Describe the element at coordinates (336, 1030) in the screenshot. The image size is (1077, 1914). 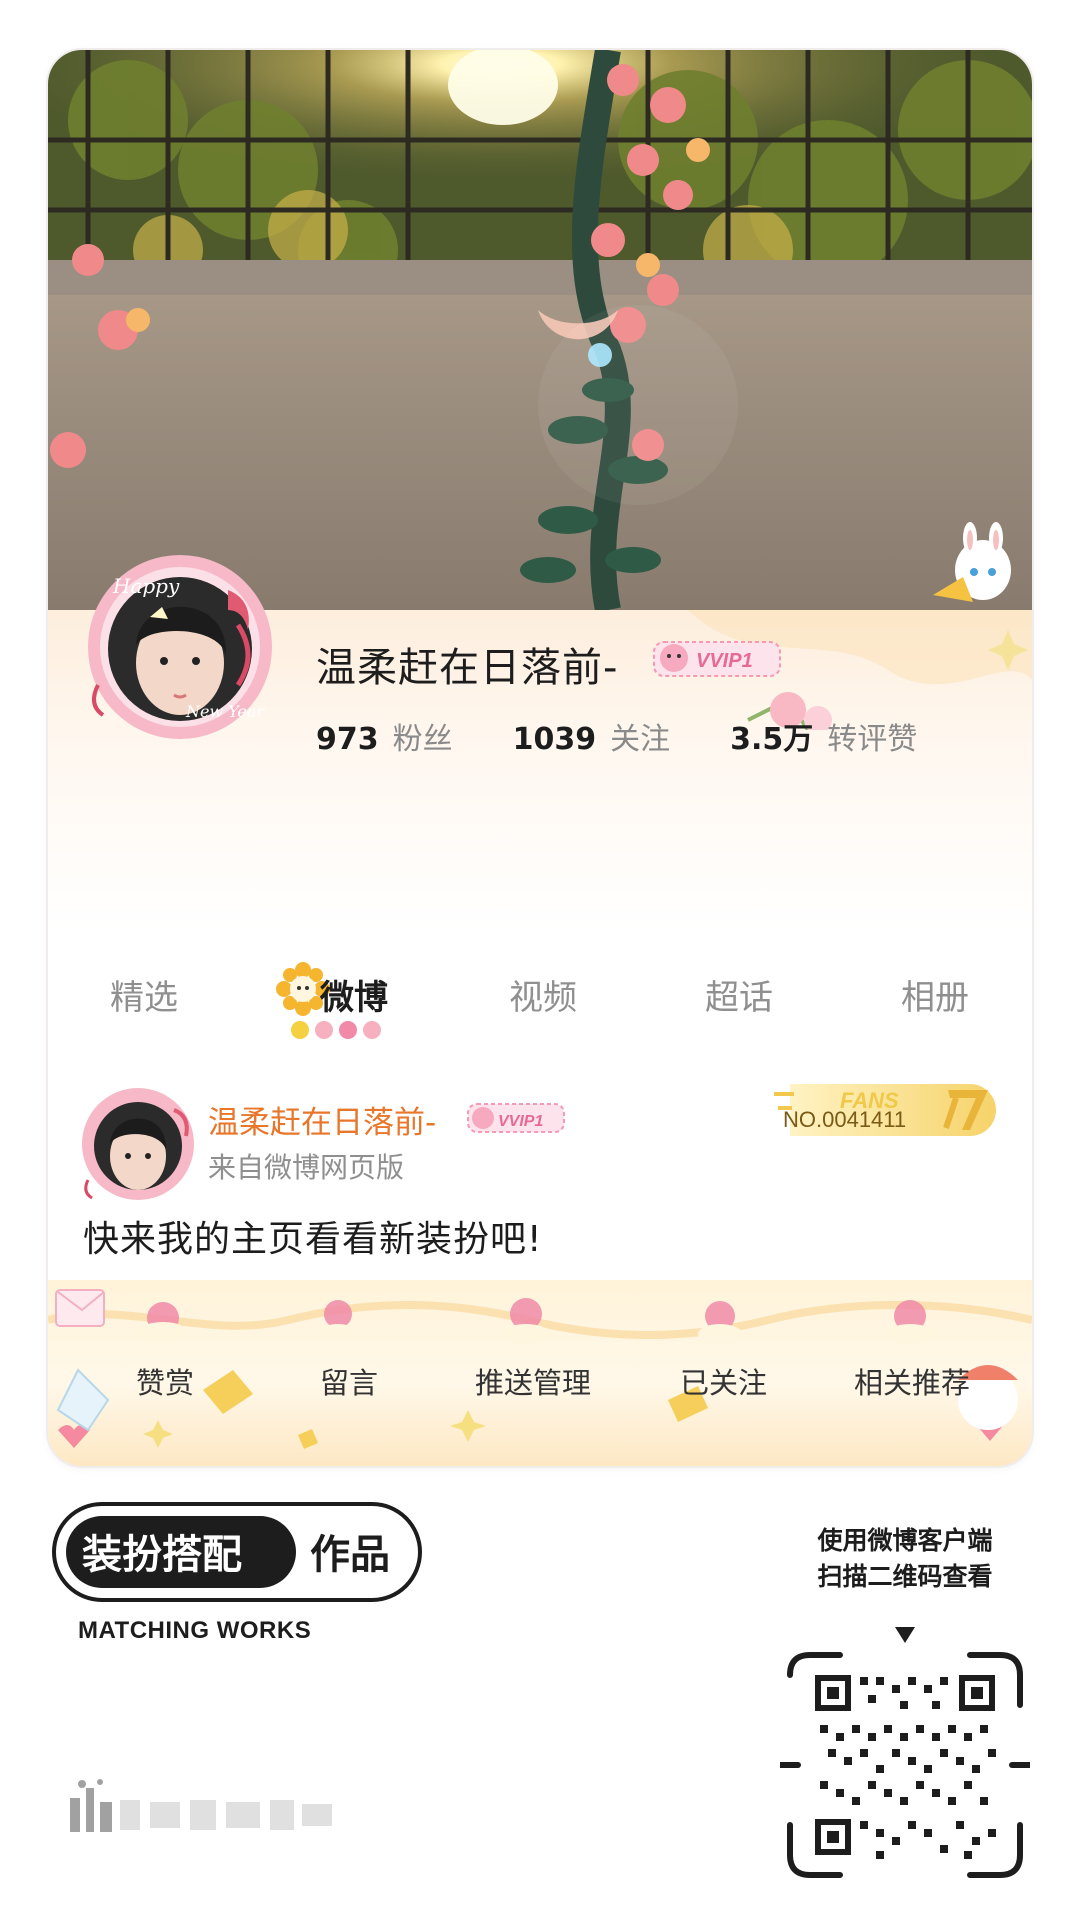
I see `tab-underline-deco-icon` at that location.